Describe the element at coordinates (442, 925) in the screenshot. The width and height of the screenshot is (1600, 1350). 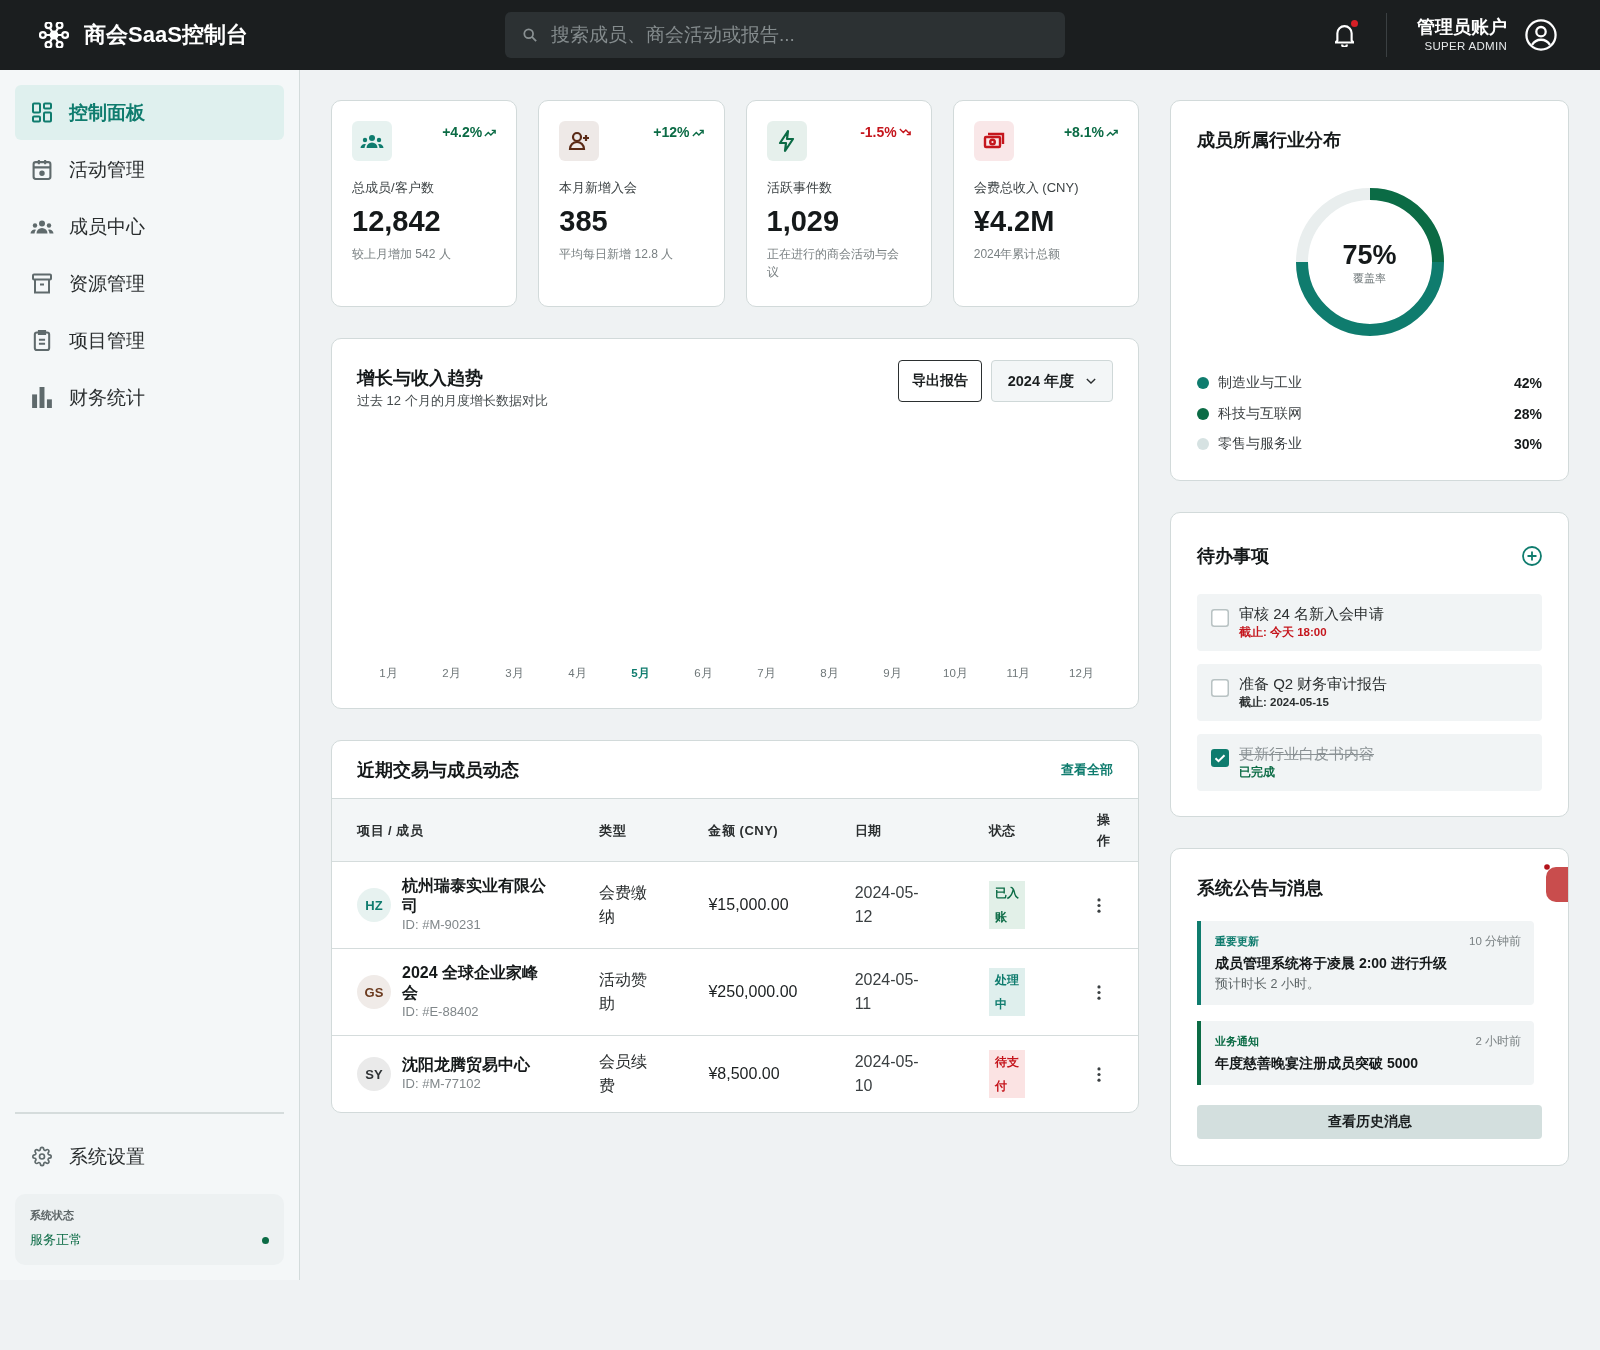
I see `member-id: ID: #M-90231` at that location.